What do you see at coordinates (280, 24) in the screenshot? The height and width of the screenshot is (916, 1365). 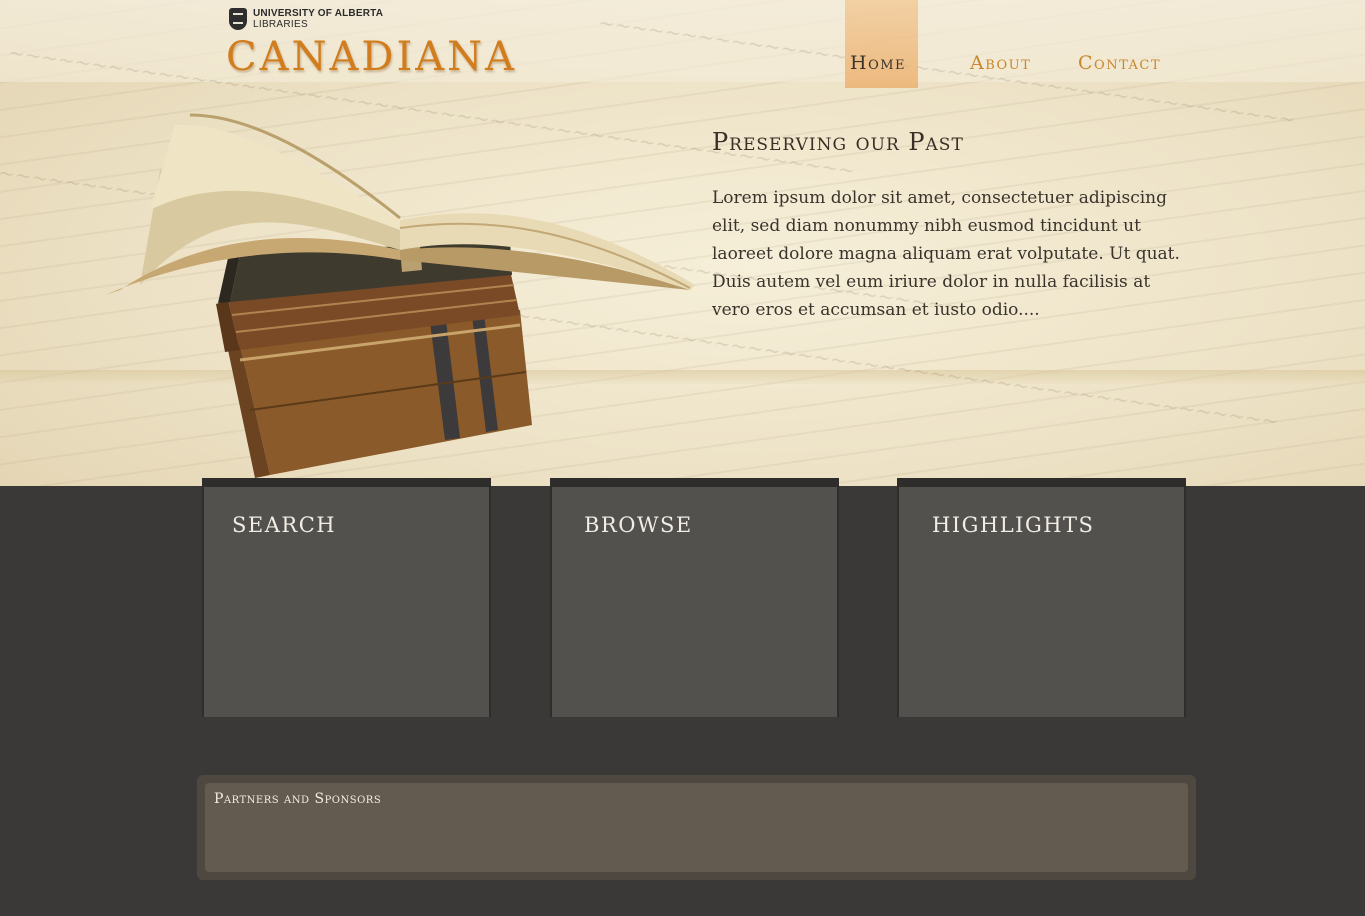 I see `institution-subname: LIBRARIES` at bounding box center [280, 24].